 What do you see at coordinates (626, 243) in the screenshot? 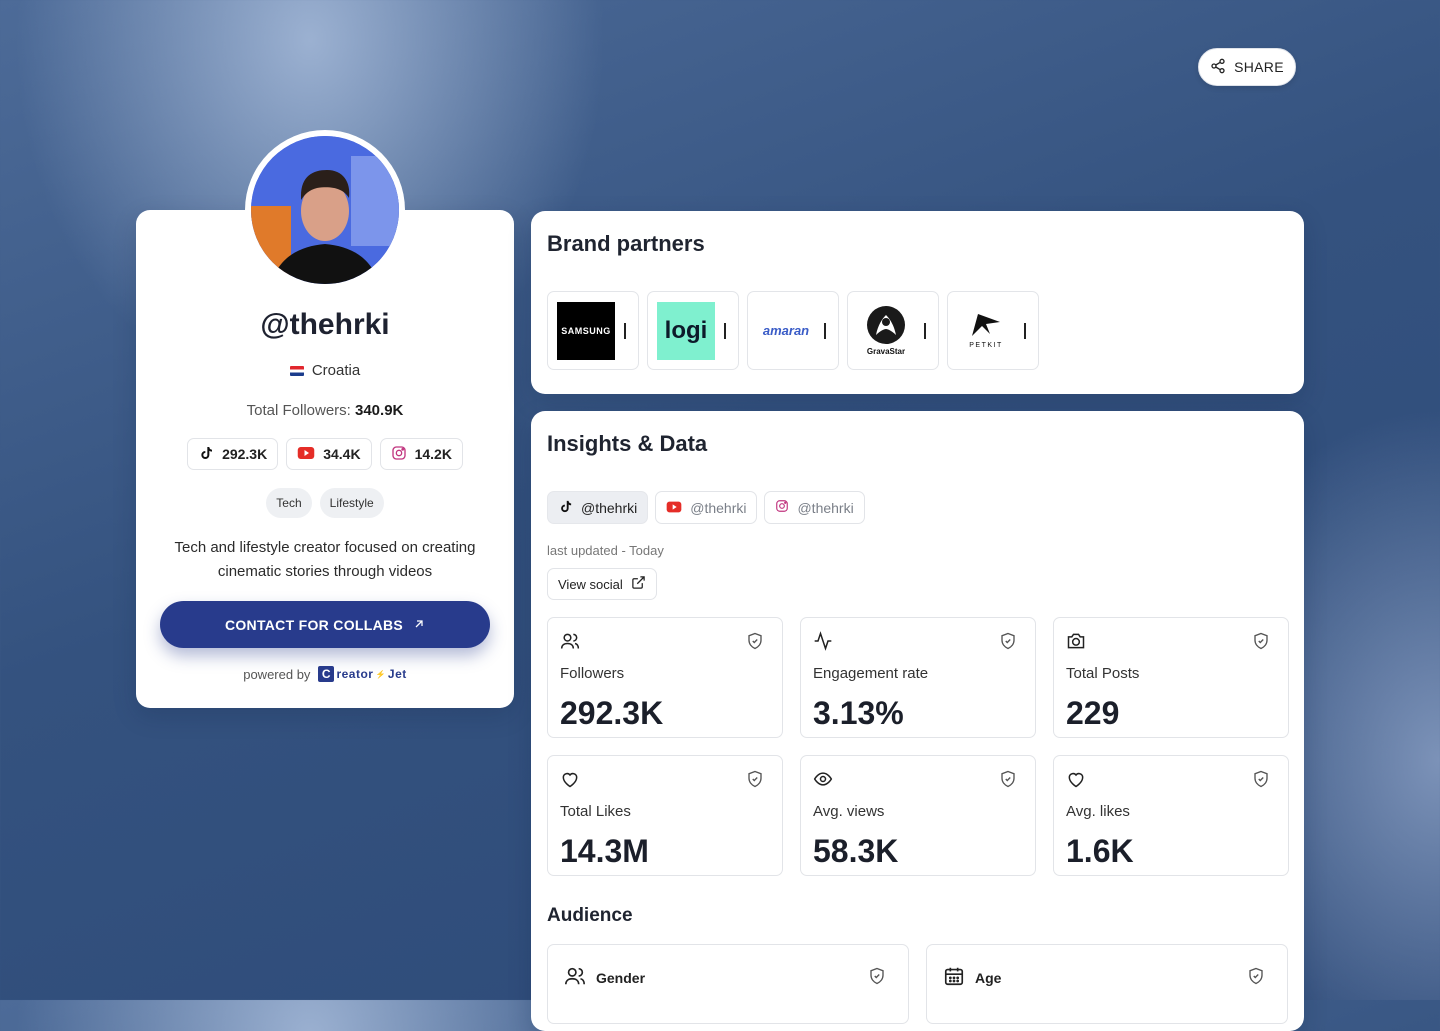
I see `brand-partners-title: Brand partners` at bounding box center [626, 243].